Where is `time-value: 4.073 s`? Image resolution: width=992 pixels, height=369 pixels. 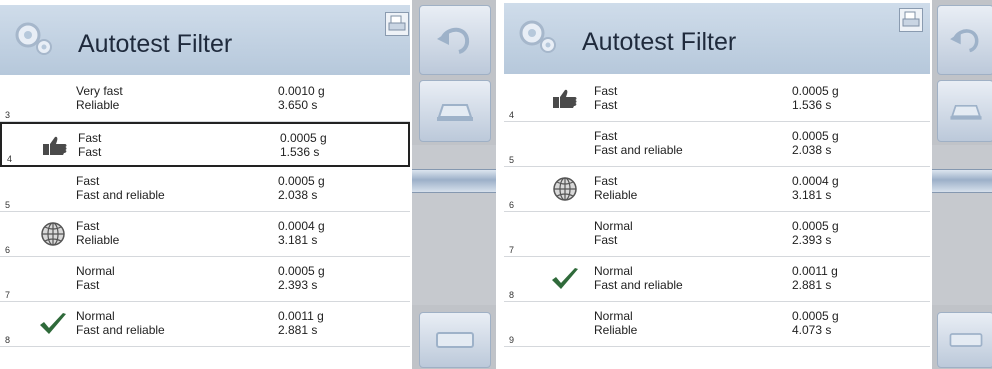 time-value: 4.073 s is located at coordinates (812, 330).